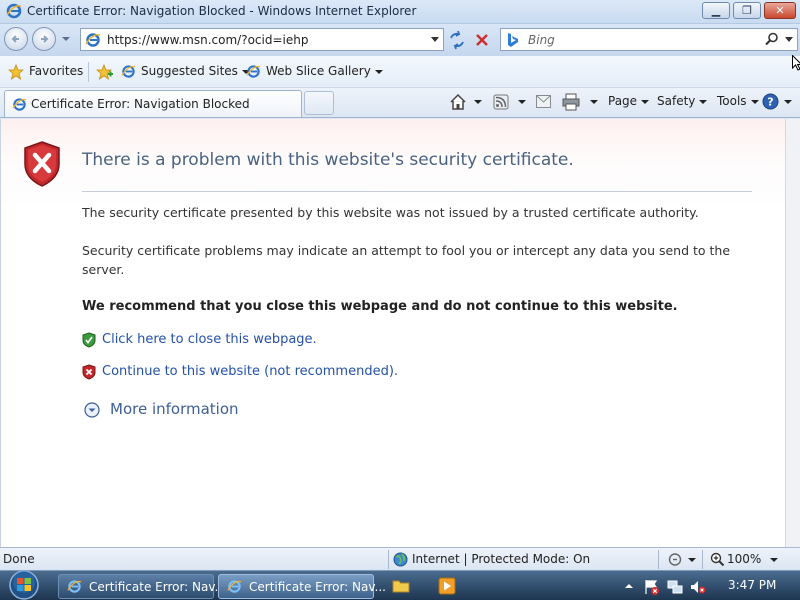 The width and height of the screenshot is (800, 600). What do you see at coordinates (435, 40) in the screenshot?
I see `address-dropdown-icon` at bounding box center [435, 40].